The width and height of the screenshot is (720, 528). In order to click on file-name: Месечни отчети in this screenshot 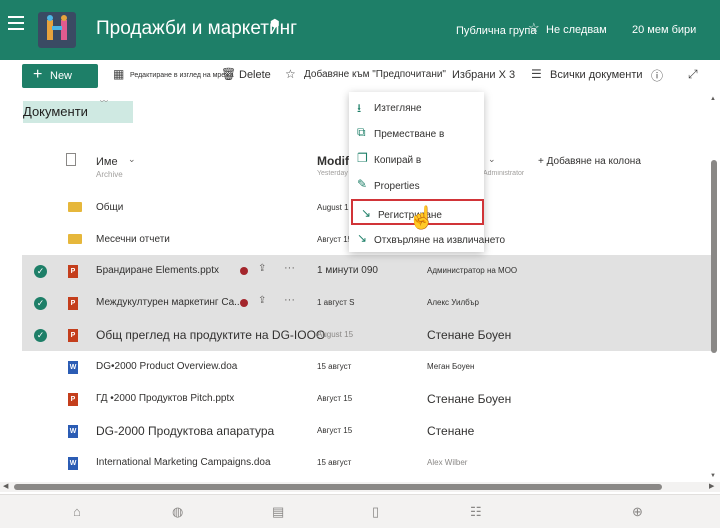, I will do `click(133, 239)`.